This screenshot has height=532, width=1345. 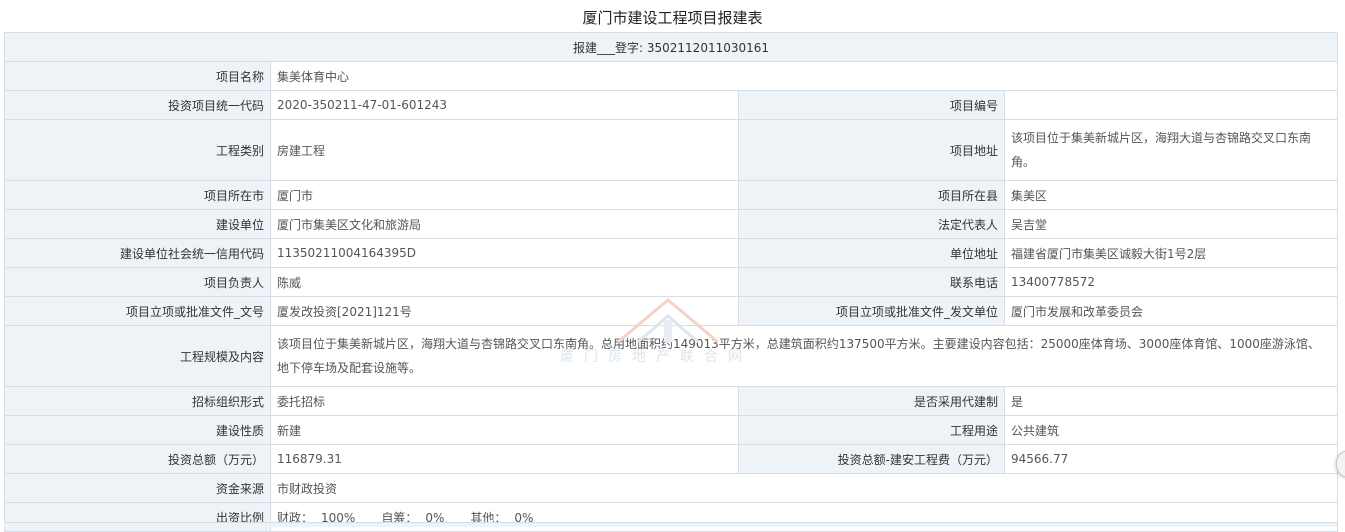 What do you see at coordinates (504, 195) in the screenshot?
I see `project-city-value: 厦门市` at bounding box center [504, 195].